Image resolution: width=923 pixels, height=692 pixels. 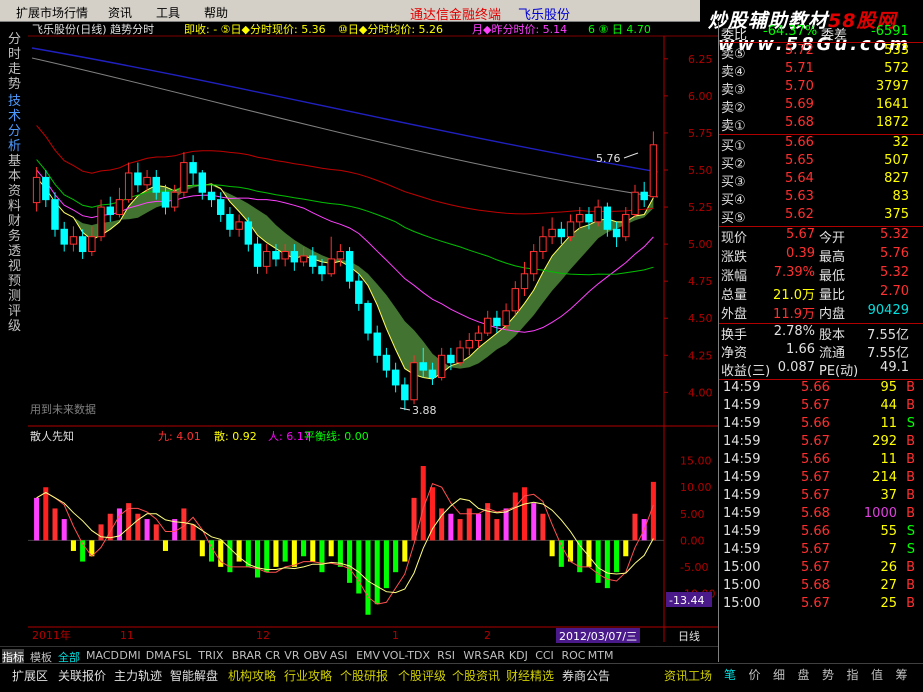 I want to click on bottom-tab: 个股资讯, so click(x=476, y=675).